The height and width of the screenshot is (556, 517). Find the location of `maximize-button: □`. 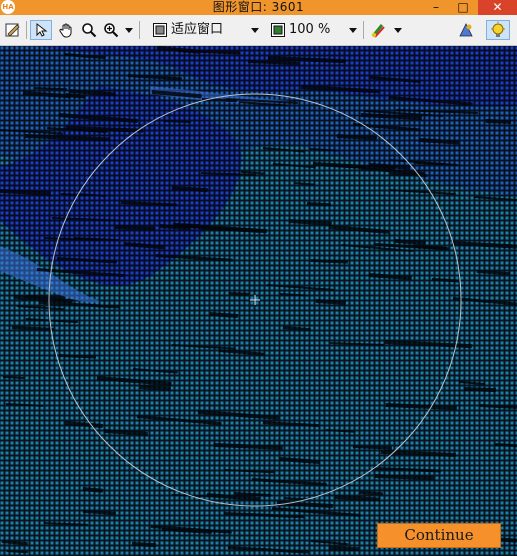

maximize-button: □ is located at coordinates (463, 7).